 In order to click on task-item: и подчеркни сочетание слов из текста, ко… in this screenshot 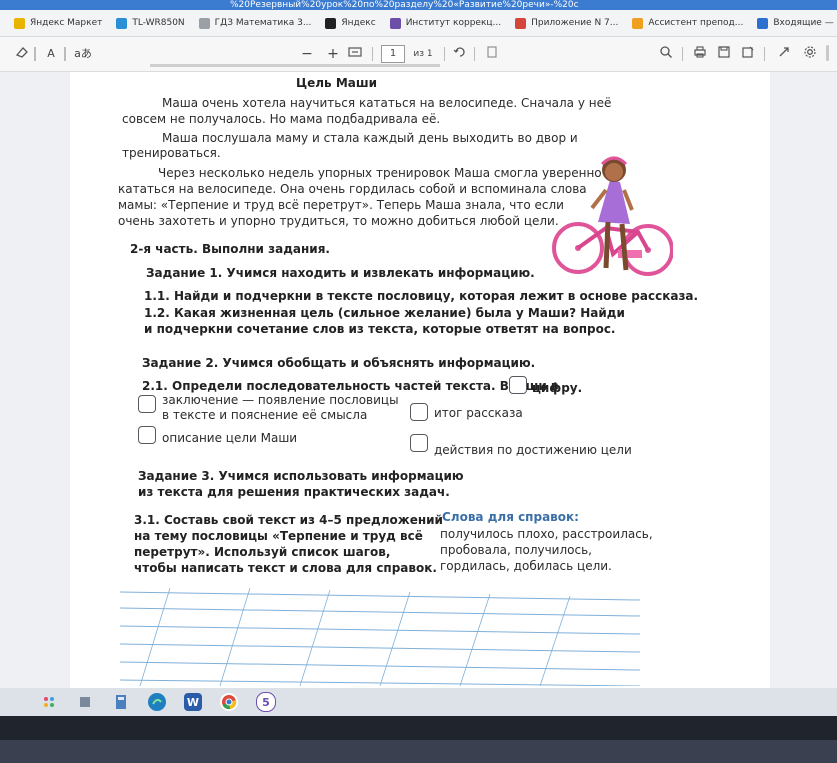, I will do `click(380, 329)`.